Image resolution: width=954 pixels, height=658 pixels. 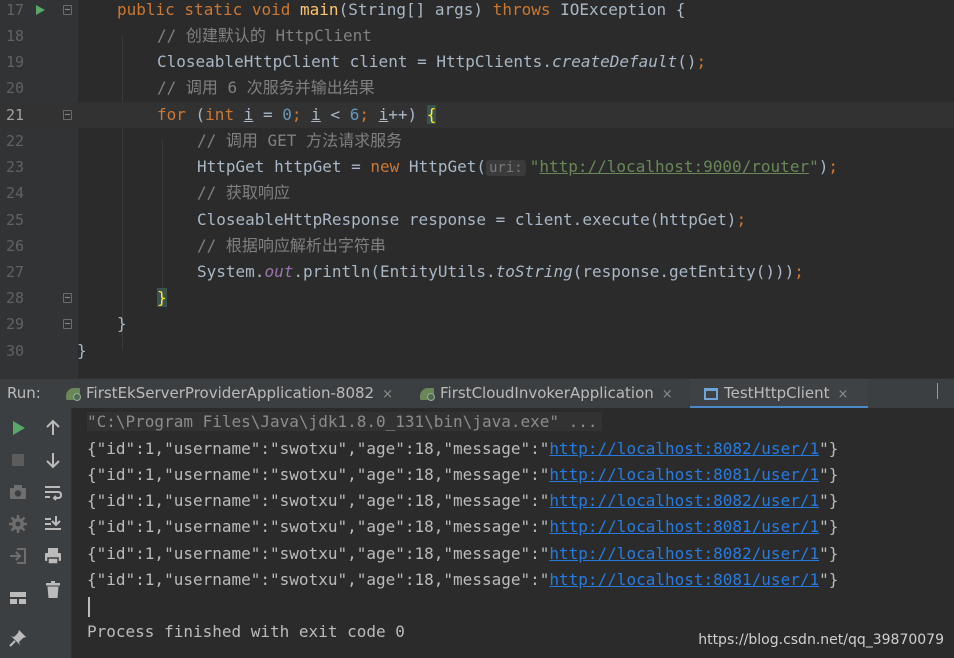 What do you see at coordinates (477, 36) in the screenshot?
I see `code-line: 18 // 创建默认的 HttpClient` at bounding box center [477, 36].